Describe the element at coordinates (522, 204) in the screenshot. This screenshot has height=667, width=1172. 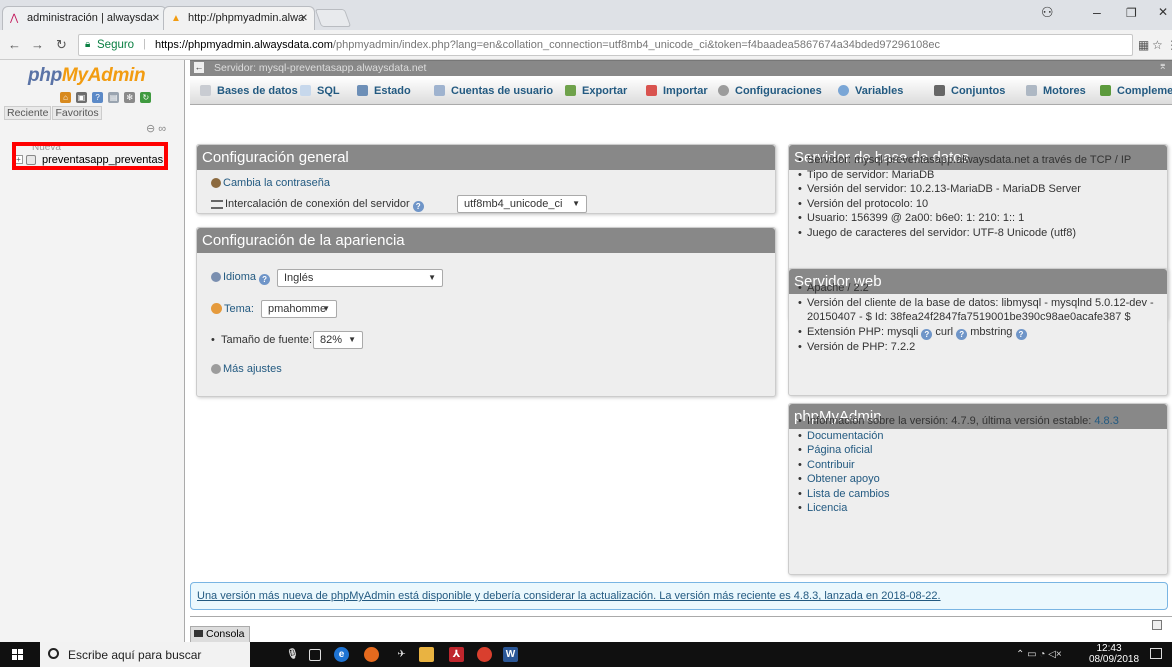
I see `collation-select: utf8mb4_unicode_ci ▼` at that location.